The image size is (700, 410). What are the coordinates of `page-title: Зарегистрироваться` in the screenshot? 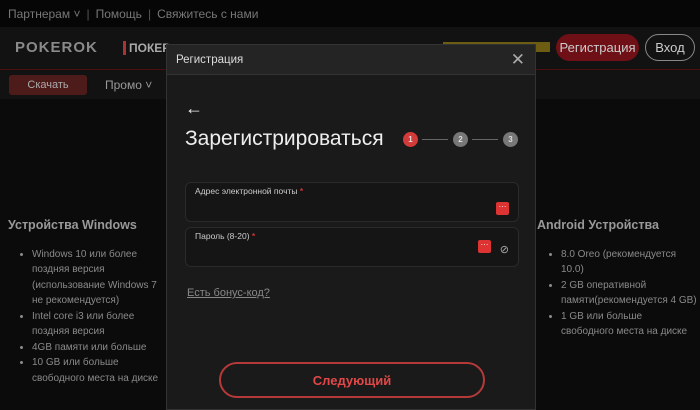 It's located at (284, 138).